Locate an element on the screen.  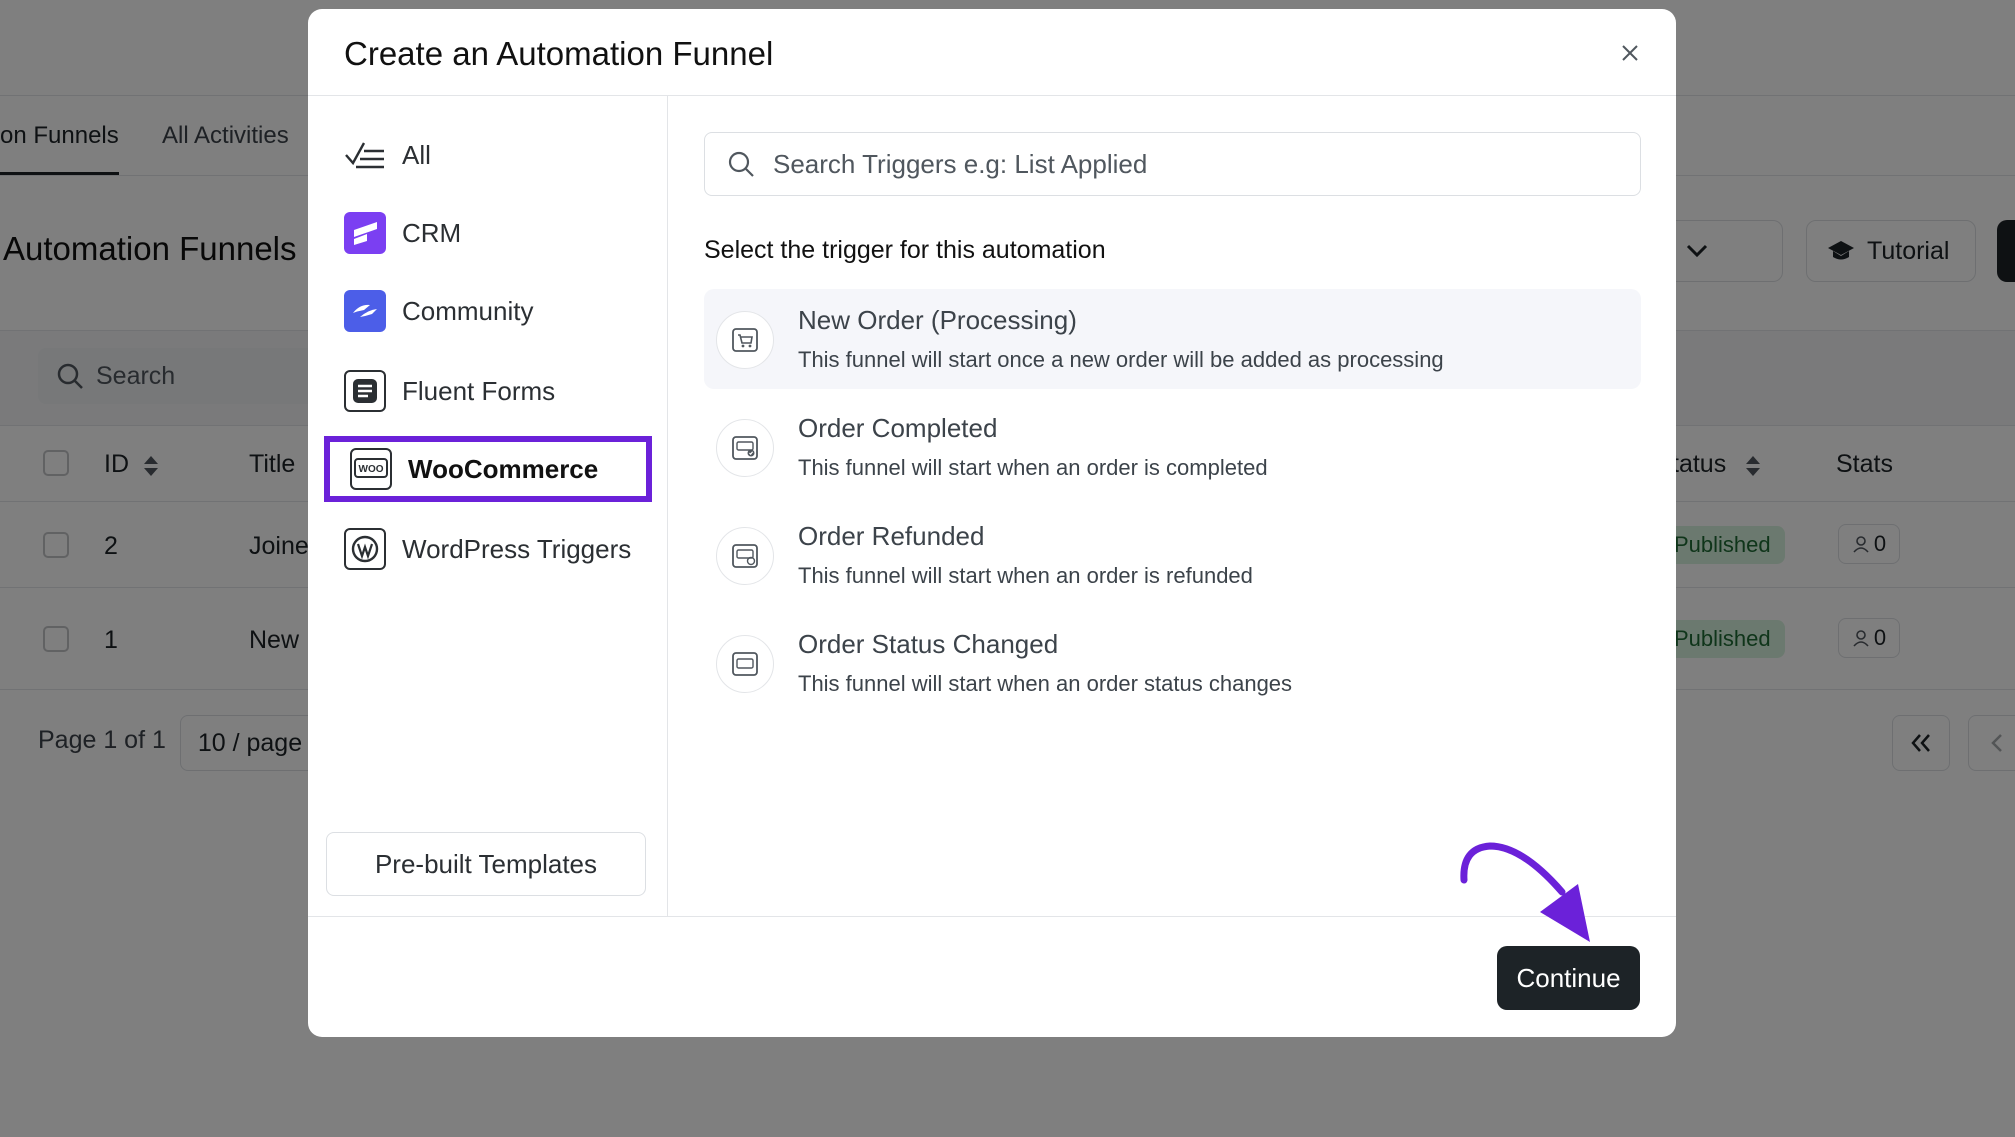
trigger-title: Order Refunded is located at coordinates (891, 536).